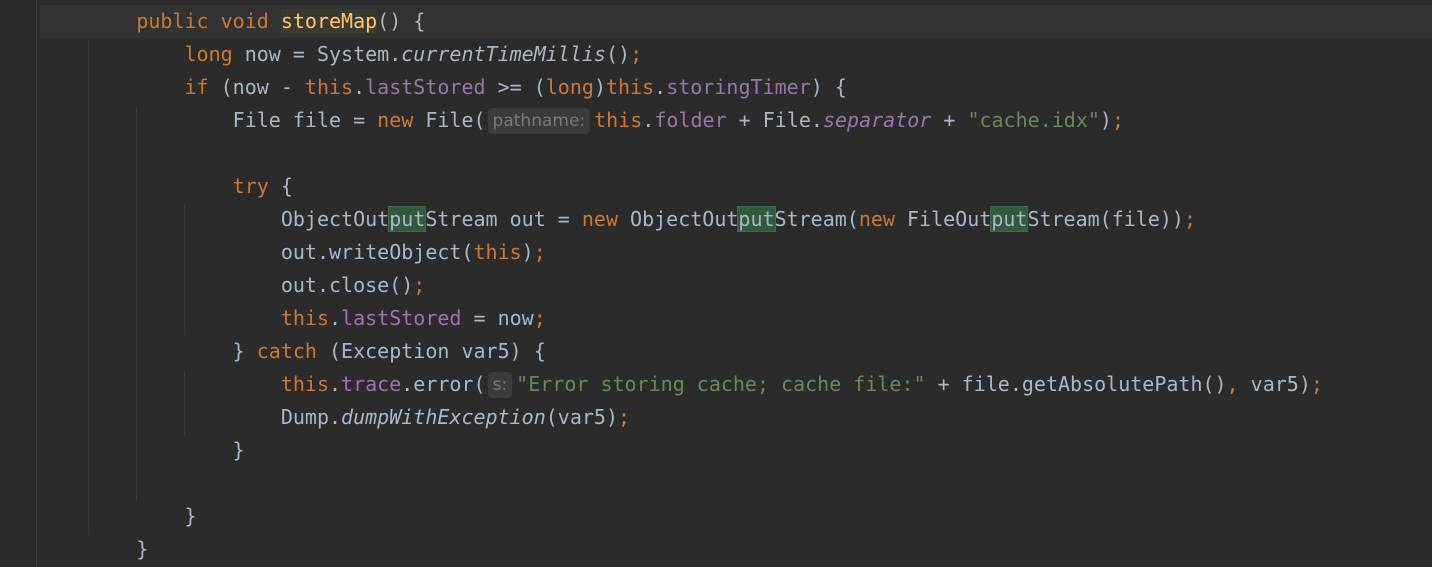 The image size is (1432, 567). What do you see at coordinates (736, 285) in the screenshot?
I see `code-line: out.close();` at bounding box center [736, 285].